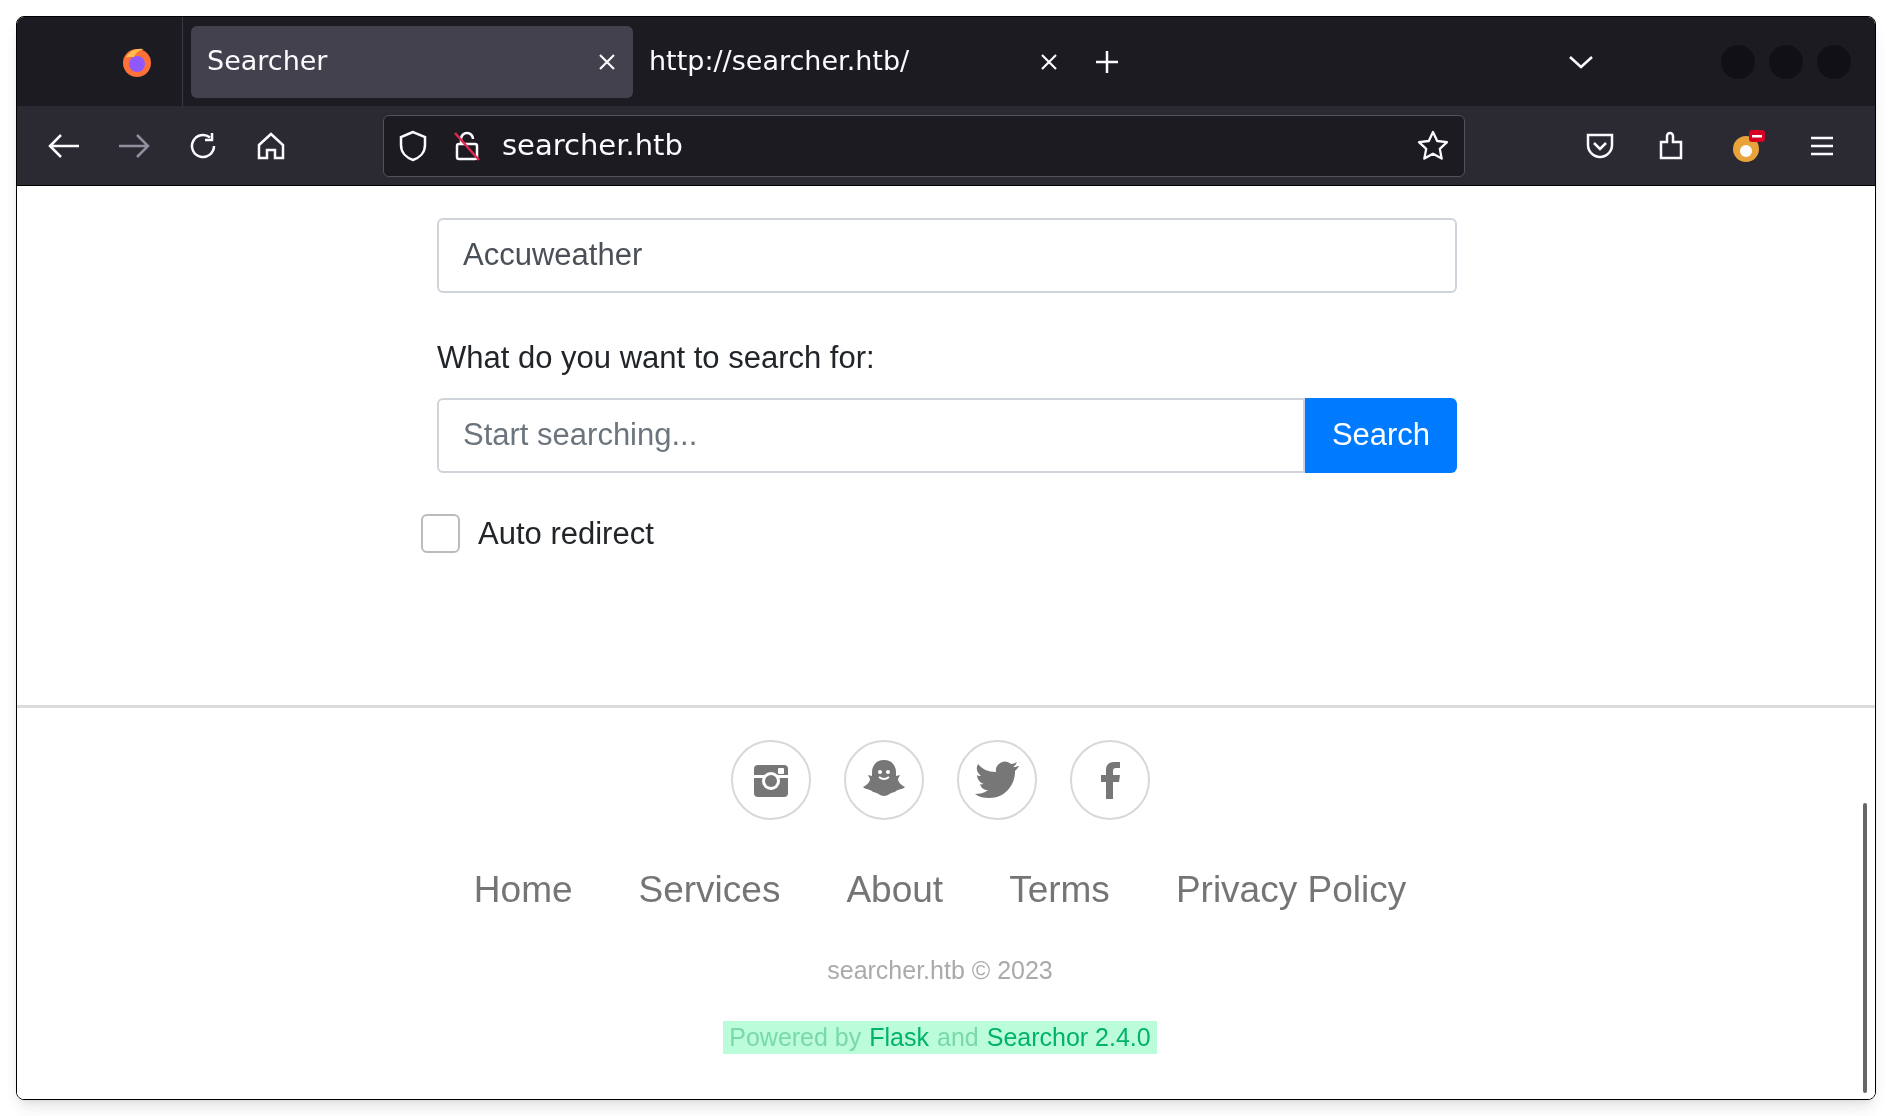  What do you see at coordinates (1381, 435) in the screenshot?
I see `search-button: Search` at bounding box center [1381, 435].